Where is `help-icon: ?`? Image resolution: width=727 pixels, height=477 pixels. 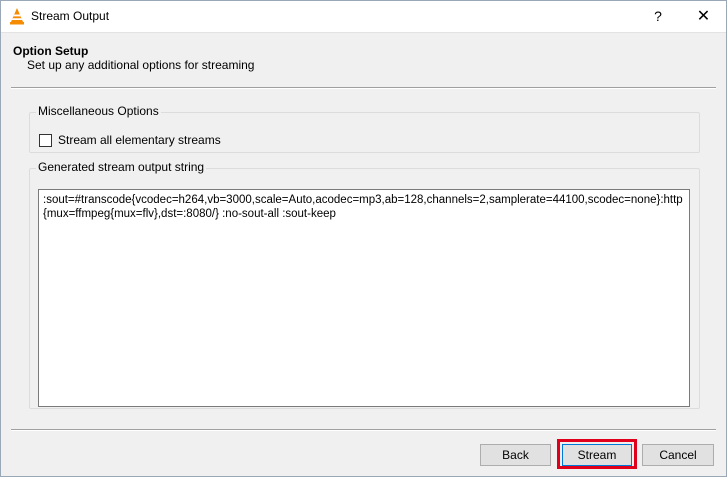
help-icon: ? is located at coordinates (658, 16).